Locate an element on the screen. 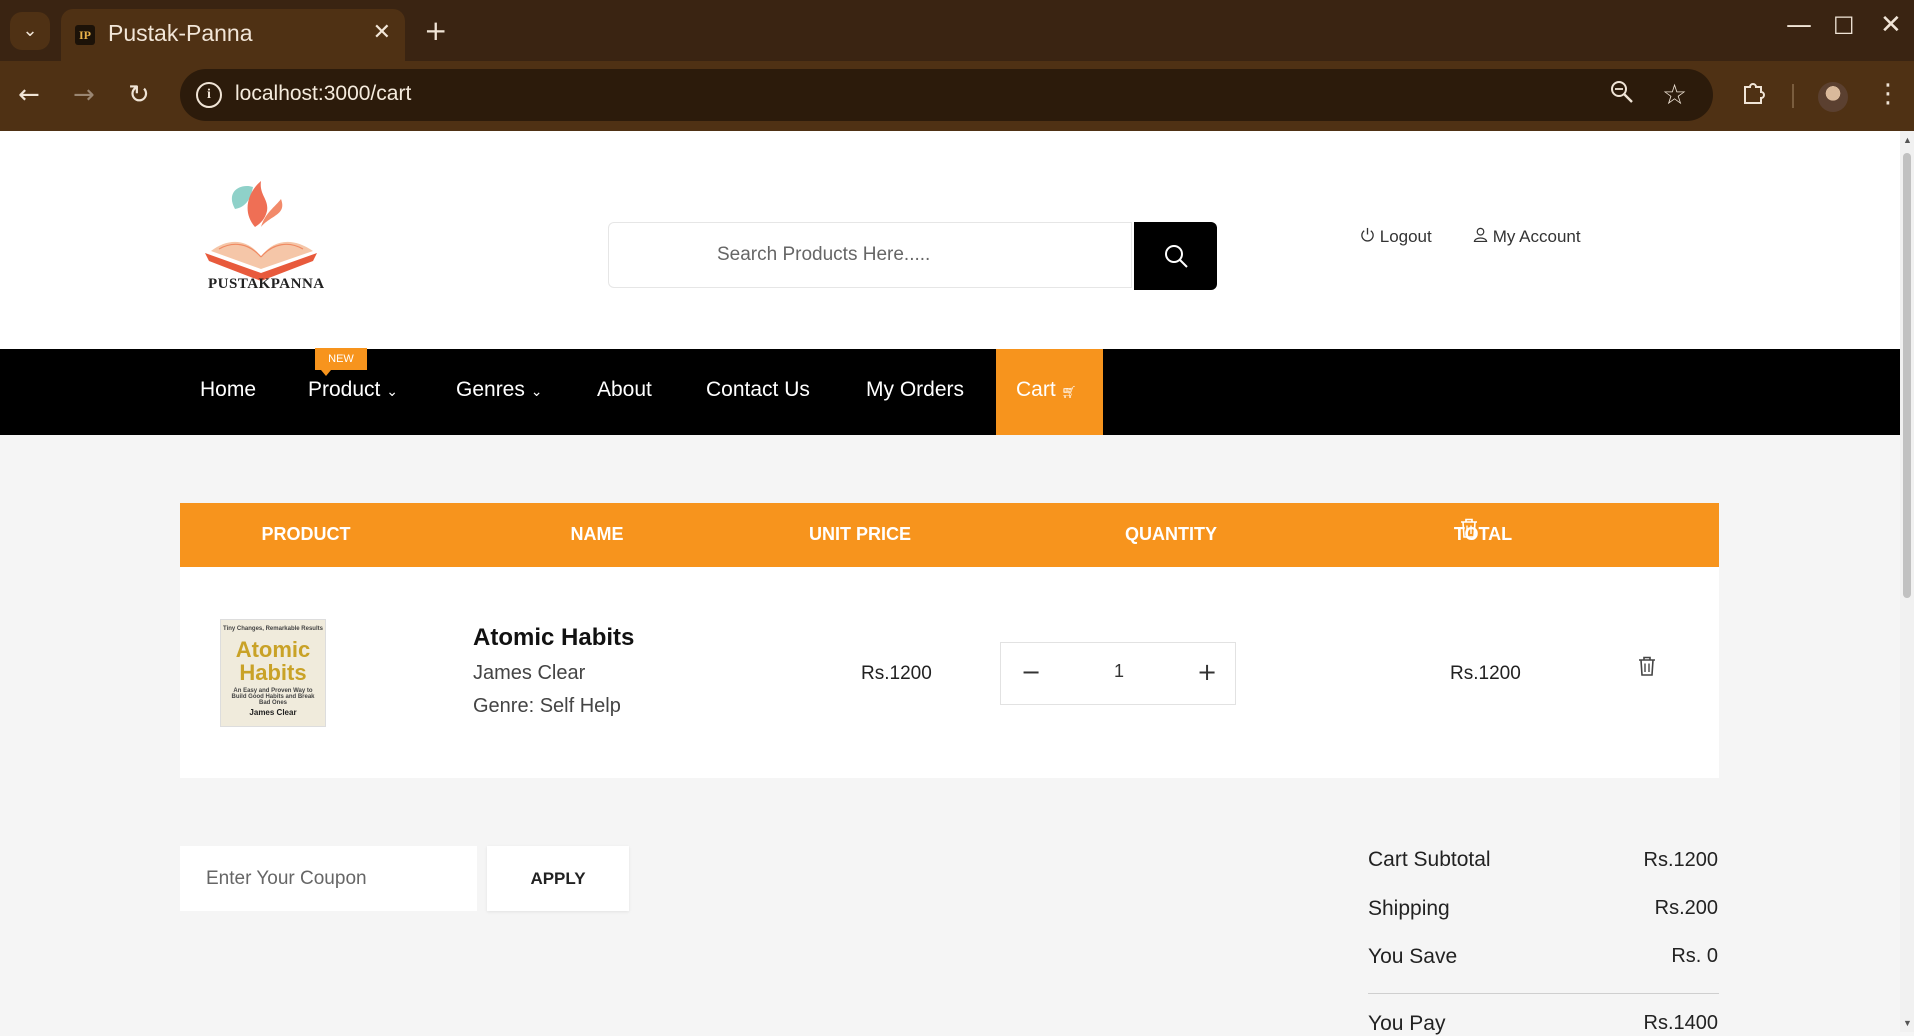 Image resolution: width=1914 pixels, height=1036 pixels. product-title: Atomic Habits is located at coordinates (553, 638).